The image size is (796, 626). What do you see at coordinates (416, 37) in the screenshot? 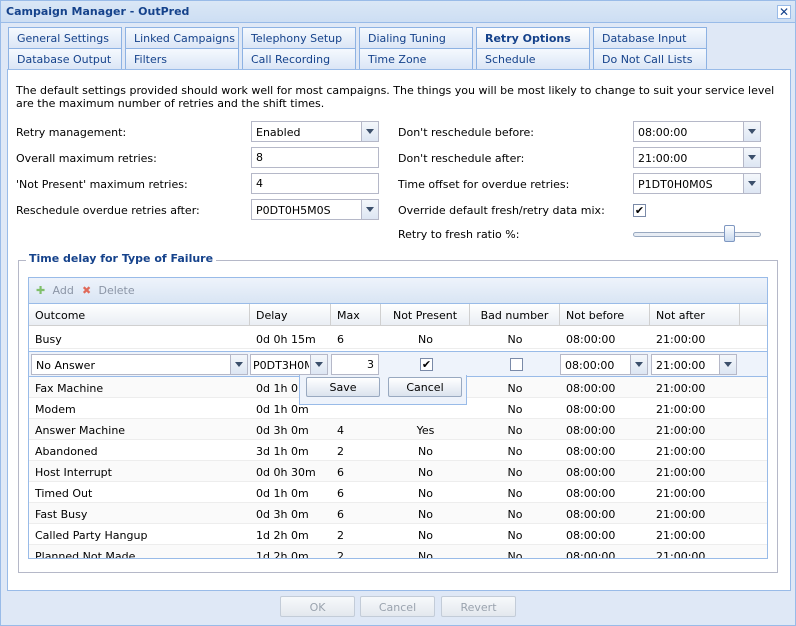
I see `tab-dialing-tuning: Dialing Tuning` at bounding box center [416, 37].